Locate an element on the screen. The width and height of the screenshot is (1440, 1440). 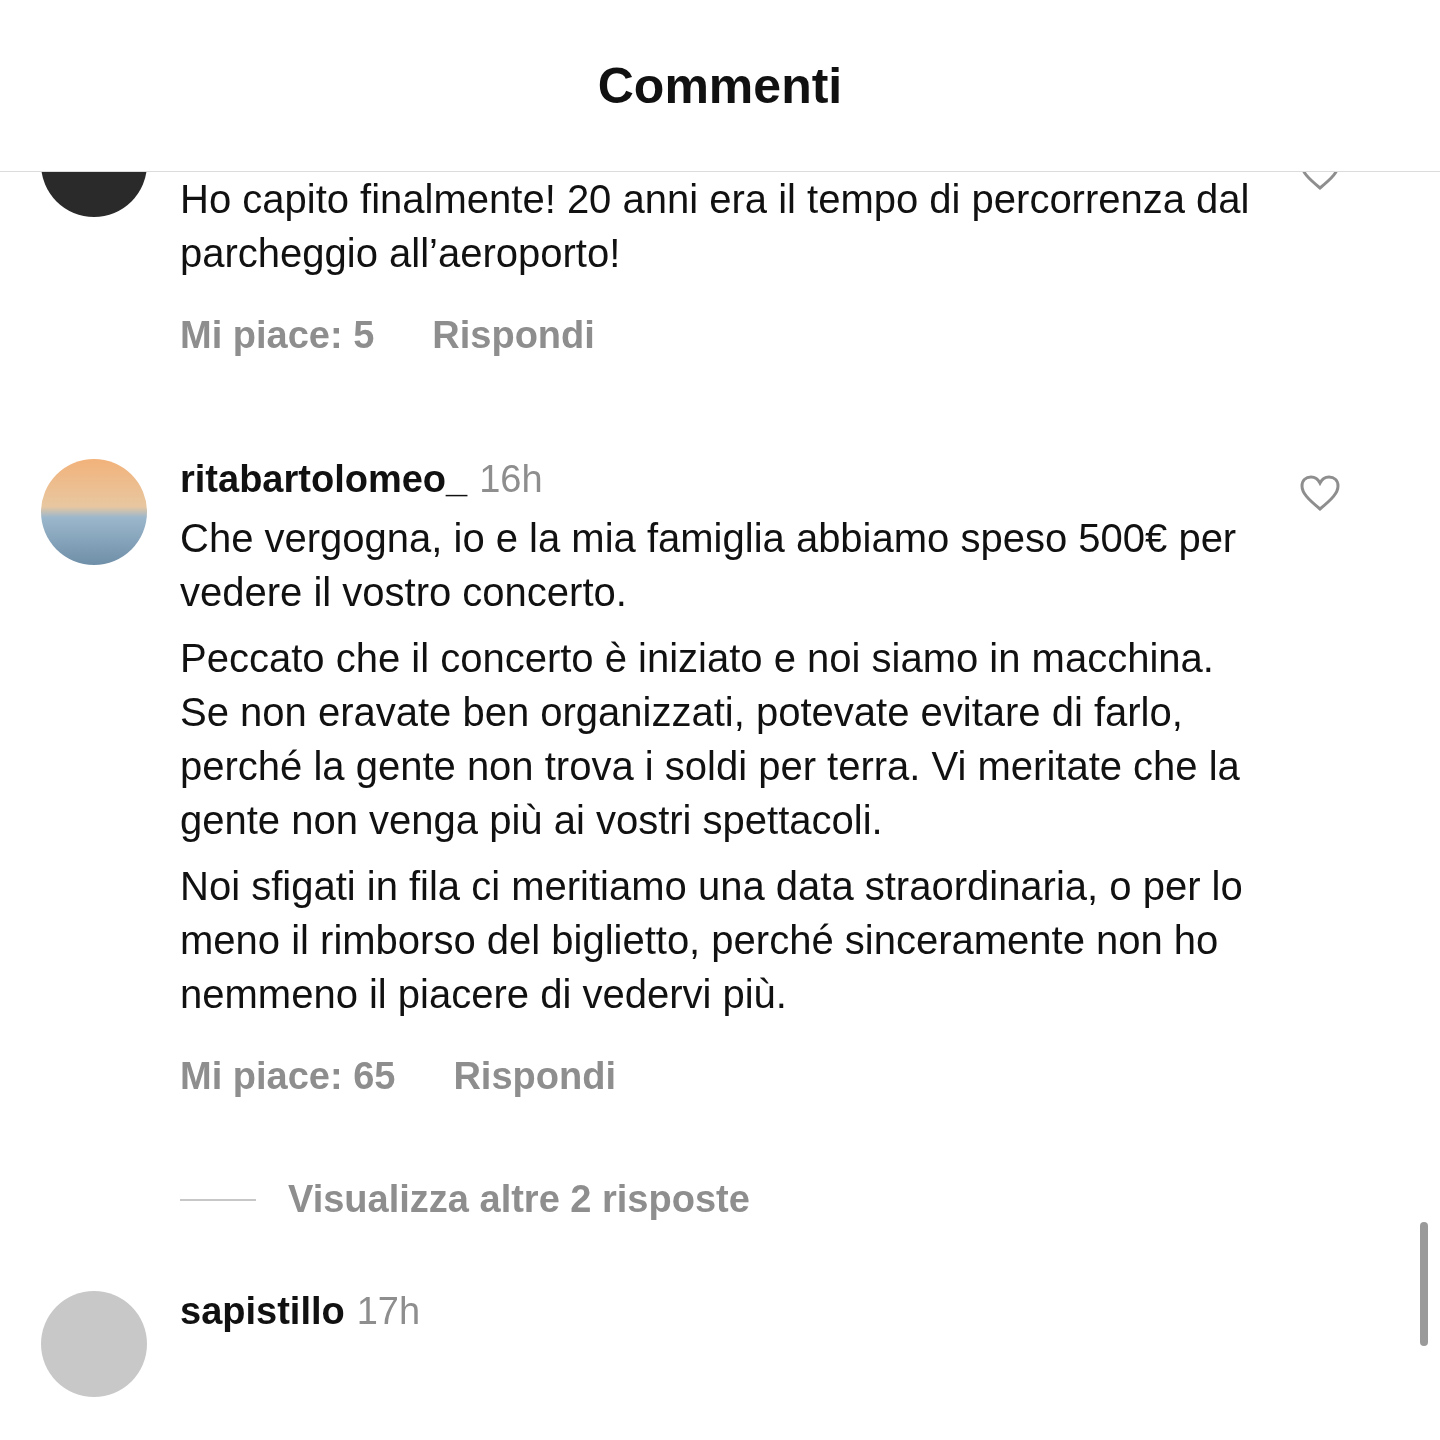
username: ritabartolomeo_ is located at coordinates (324, 479).